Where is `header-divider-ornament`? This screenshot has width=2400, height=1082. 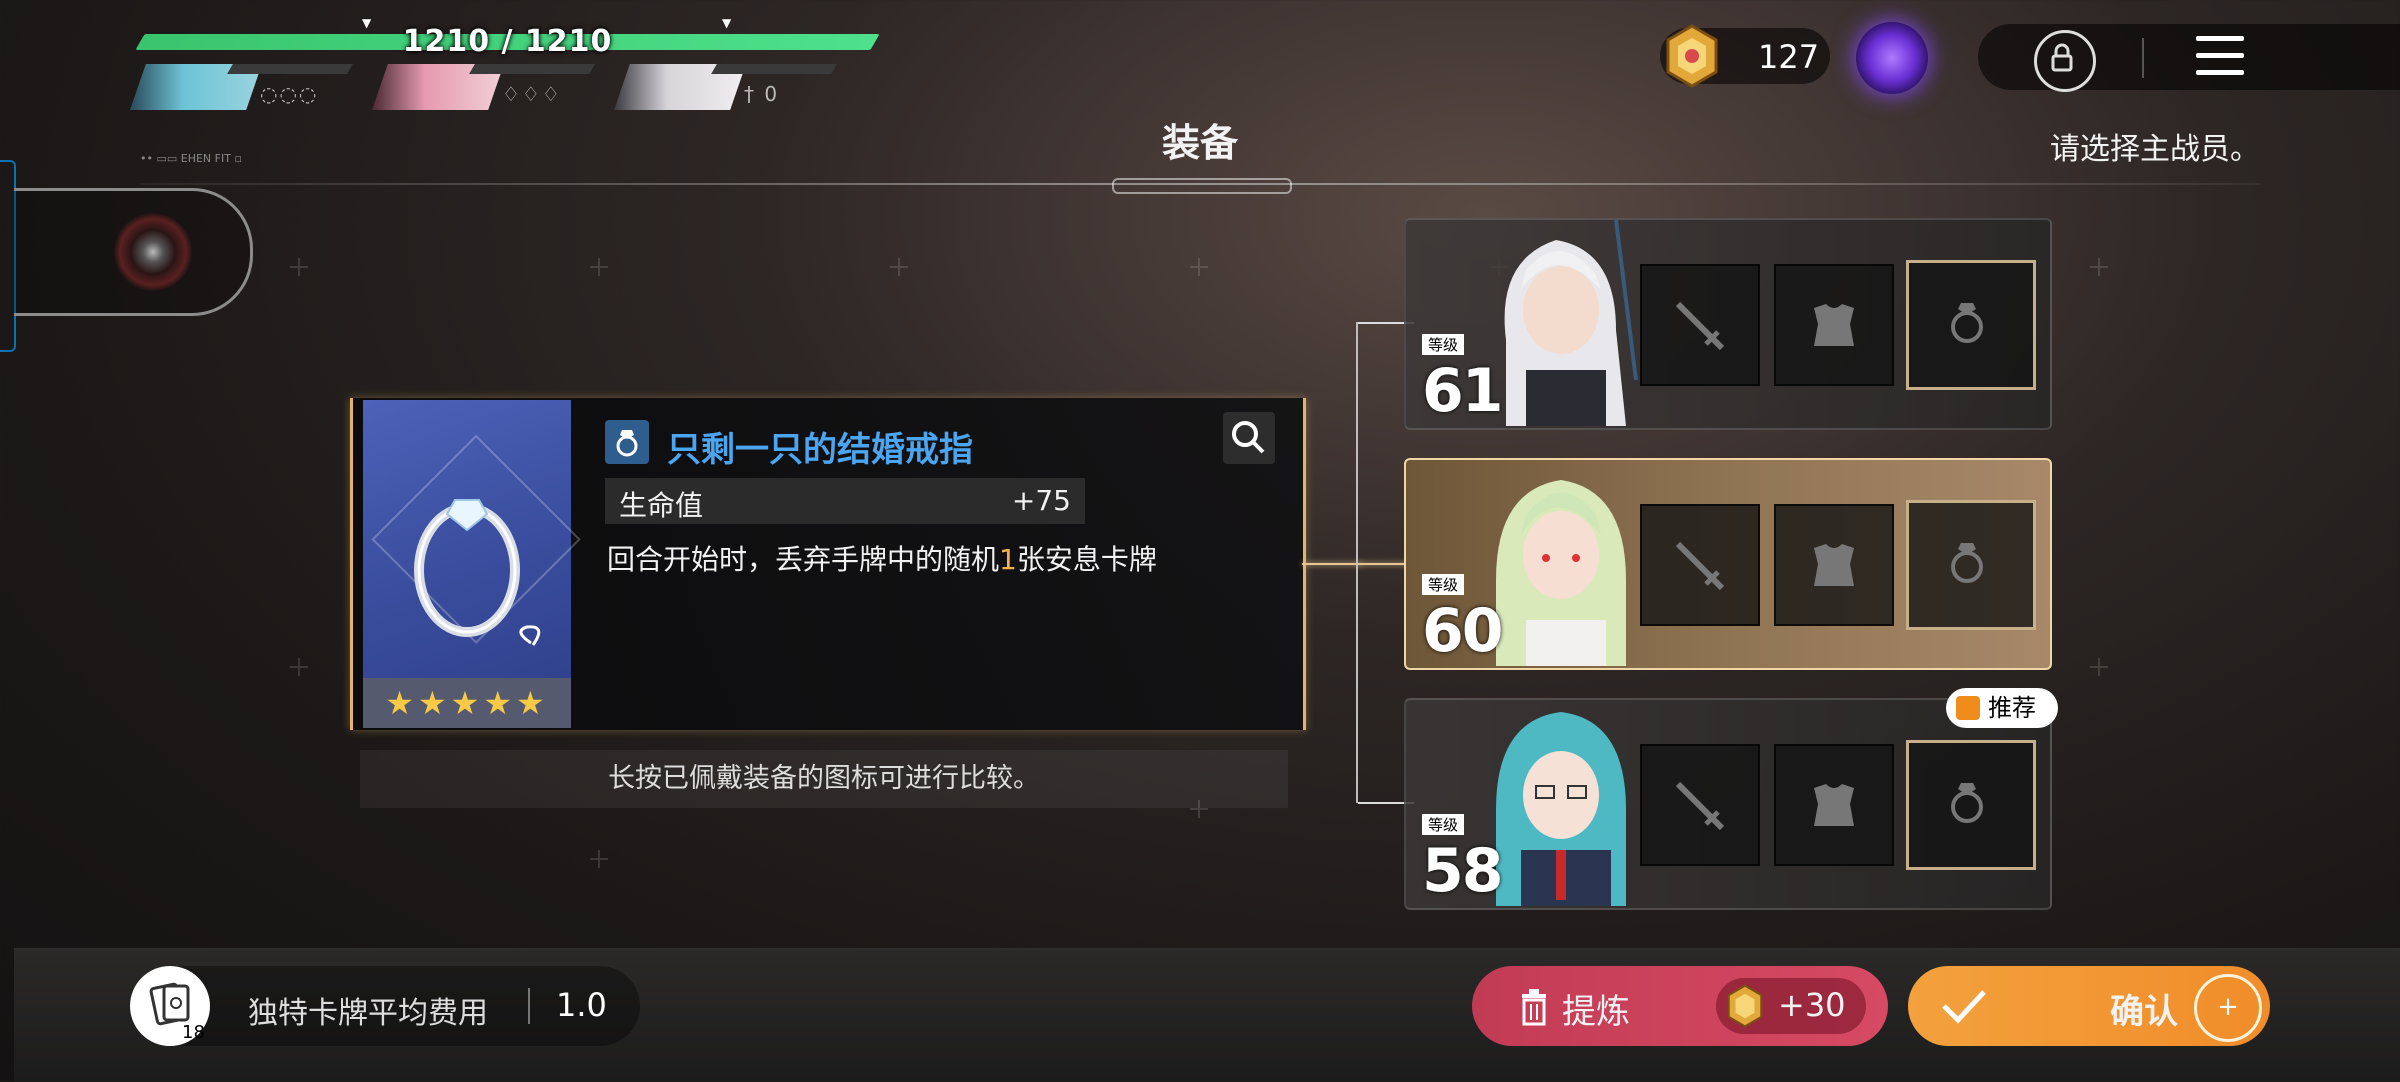 header-divider-ornament is located at coordinates (1202, 186).